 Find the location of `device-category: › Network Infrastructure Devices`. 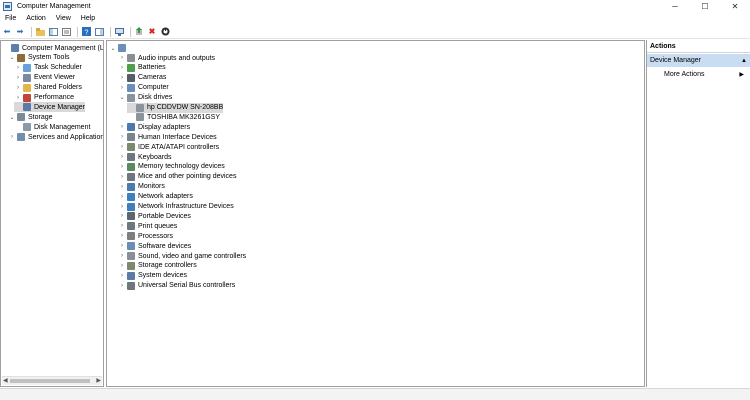

device-category: › Network Infrastructure Devices is located at coordinates (176, 207).